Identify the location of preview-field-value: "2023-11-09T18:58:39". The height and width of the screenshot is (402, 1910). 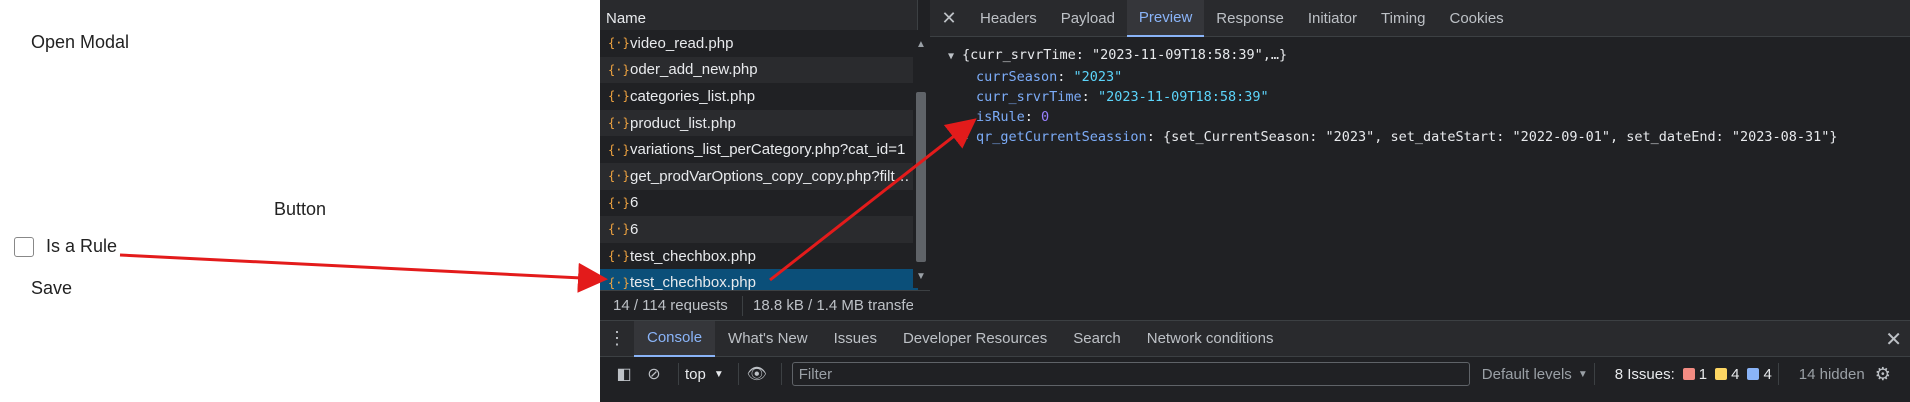
(1183, 97).